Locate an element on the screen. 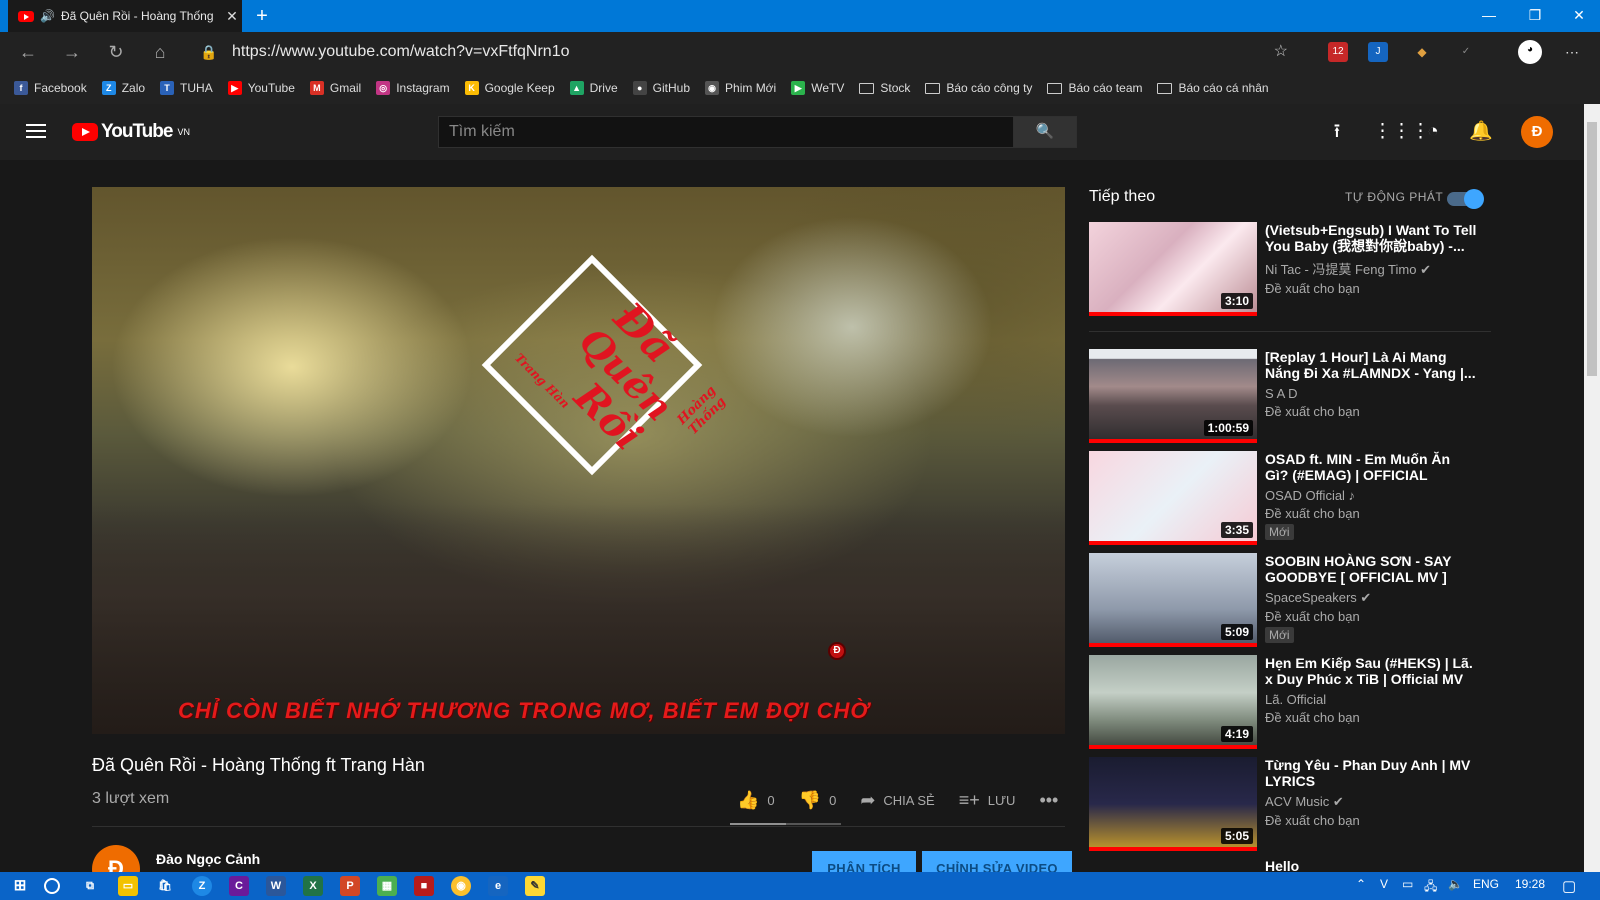 This screenshot has width=1600, height=900. upload-icon: ⭱ is located at coordinates (1337, 132).